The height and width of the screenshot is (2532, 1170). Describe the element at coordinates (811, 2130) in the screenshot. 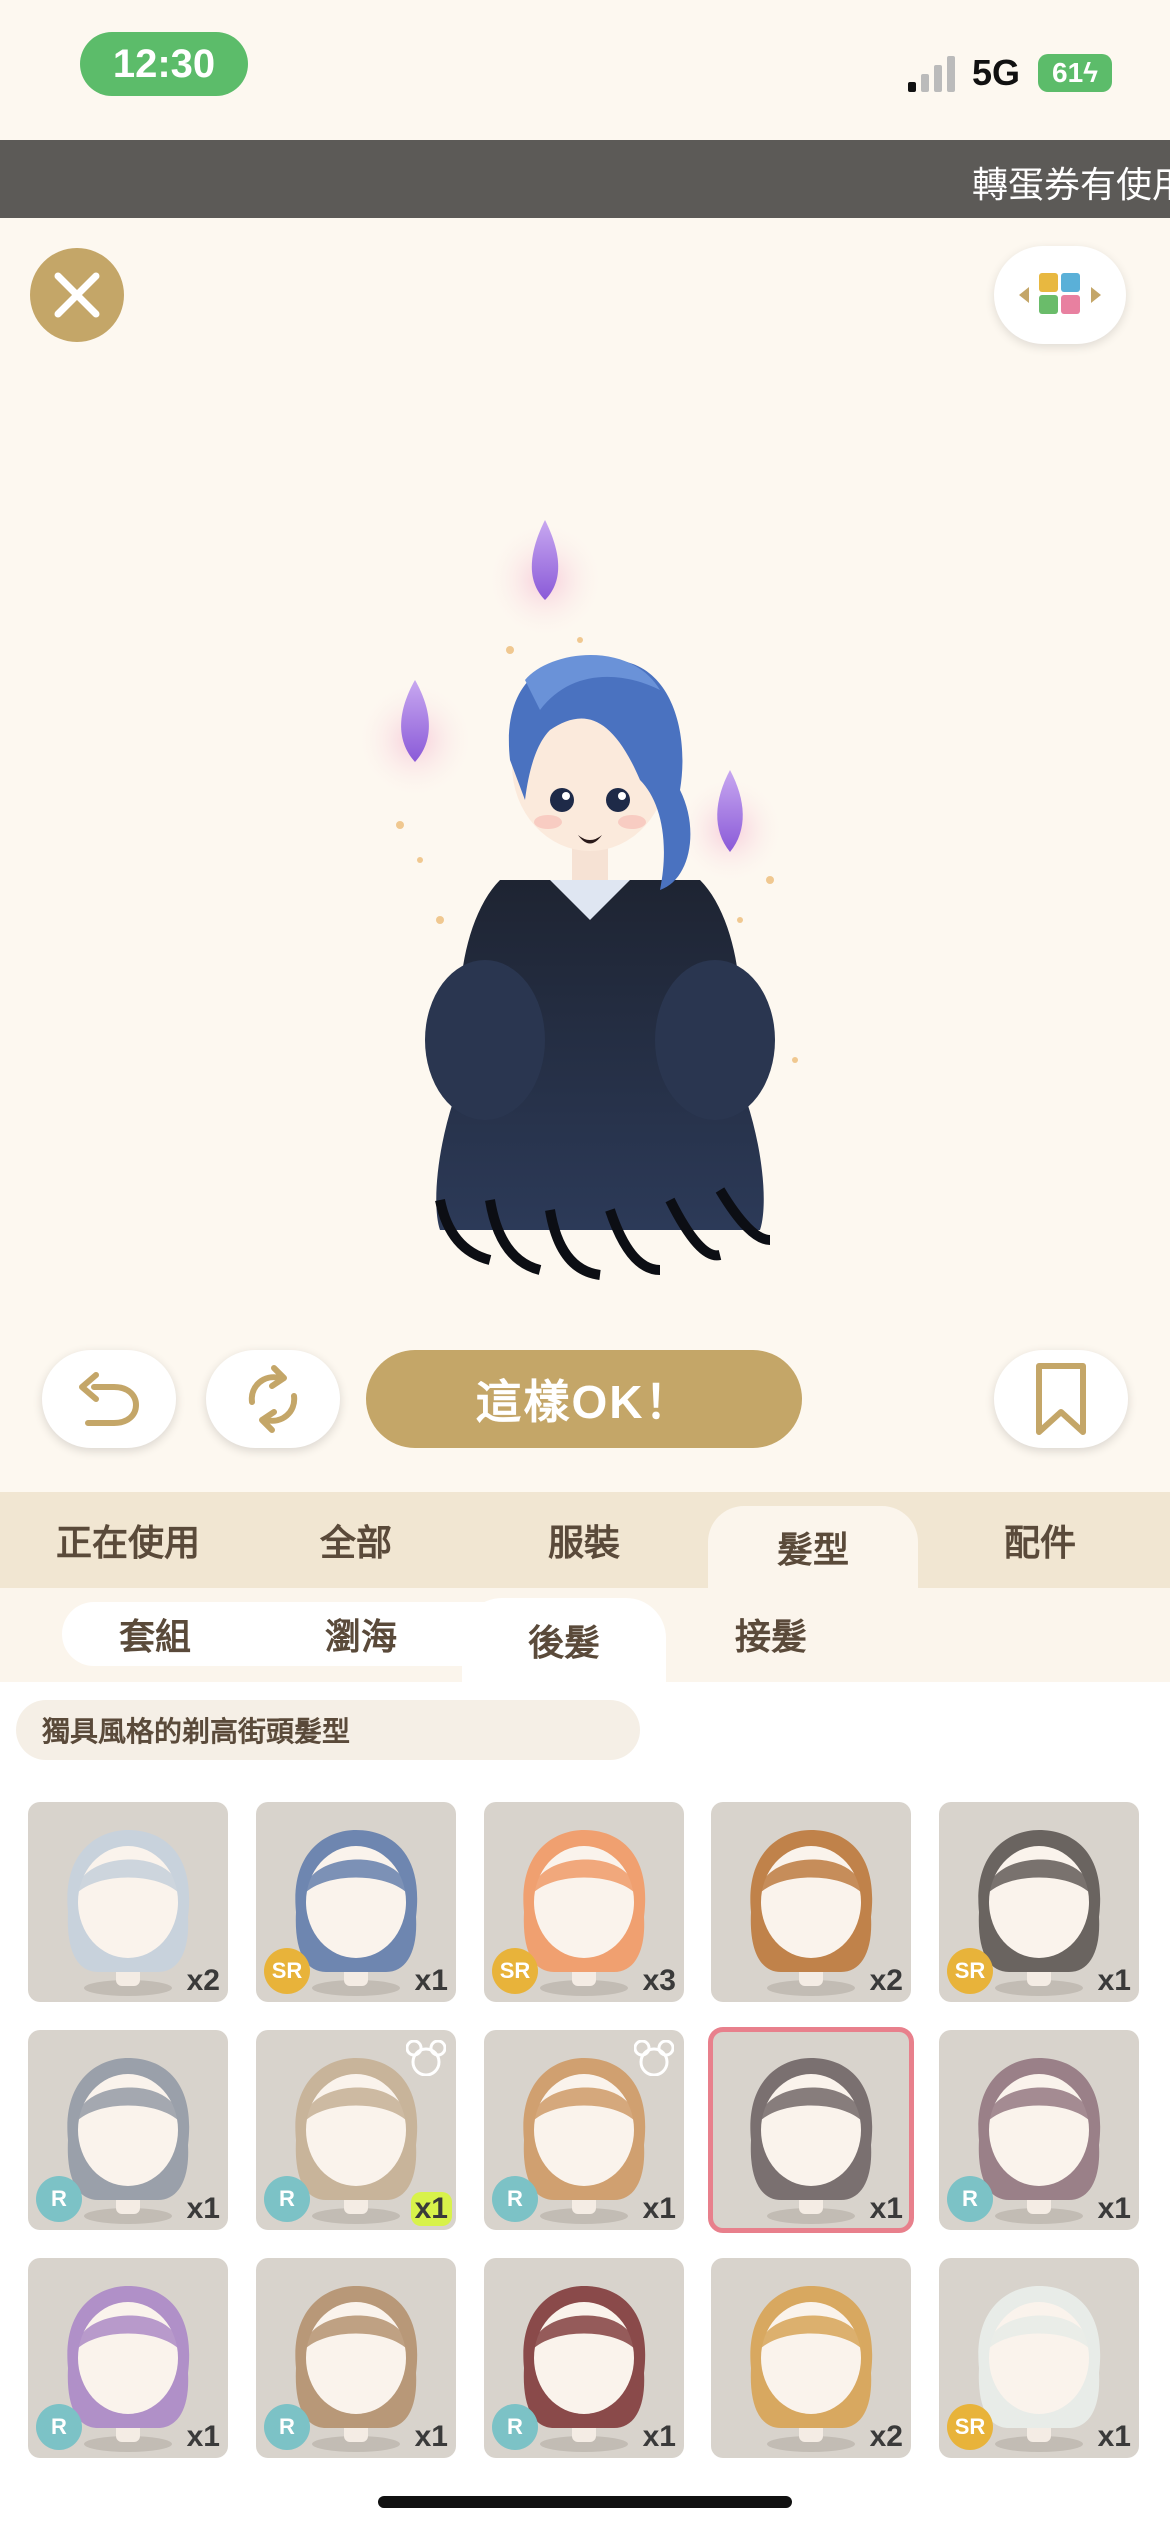

I see `hair-item-card: x1` at that location.